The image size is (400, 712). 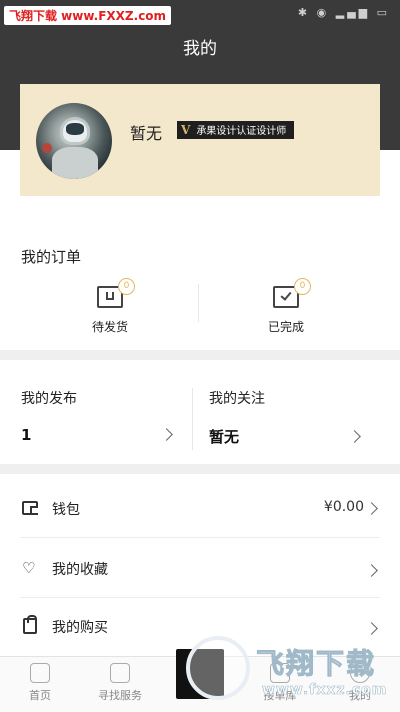 I want to click on divider, so click(x=198, y=303).